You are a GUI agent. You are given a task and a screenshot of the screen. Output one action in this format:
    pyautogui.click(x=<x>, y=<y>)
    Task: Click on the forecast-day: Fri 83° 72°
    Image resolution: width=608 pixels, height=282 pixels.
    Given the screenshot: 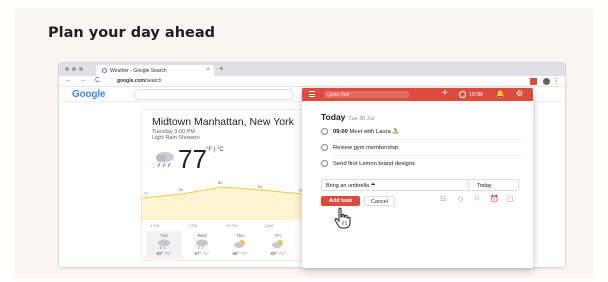 What is the action you would take?
    pyautogui.click(x=278, y=245)
    